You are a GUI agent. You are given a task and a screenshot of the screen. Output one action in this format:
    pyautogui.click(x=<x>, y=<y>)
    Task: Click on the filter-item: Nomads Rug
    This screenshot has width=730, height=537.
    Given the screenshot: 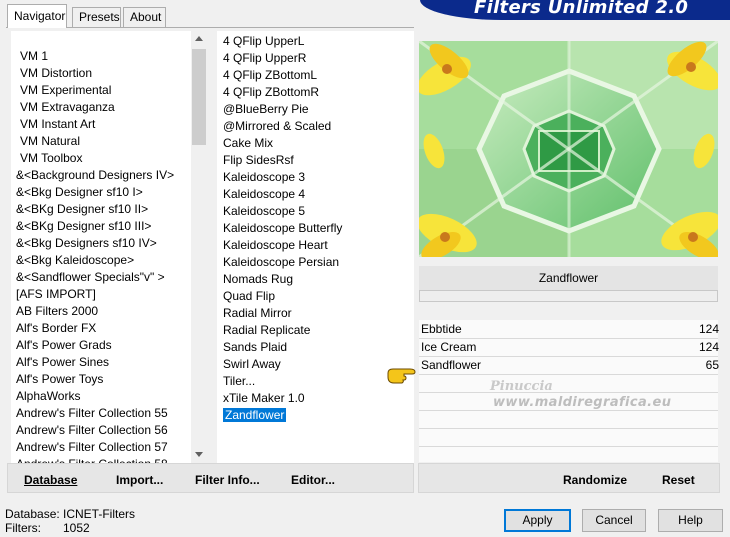 What is the action you would take?
    pyautogui.click(x=258, y=279)
    